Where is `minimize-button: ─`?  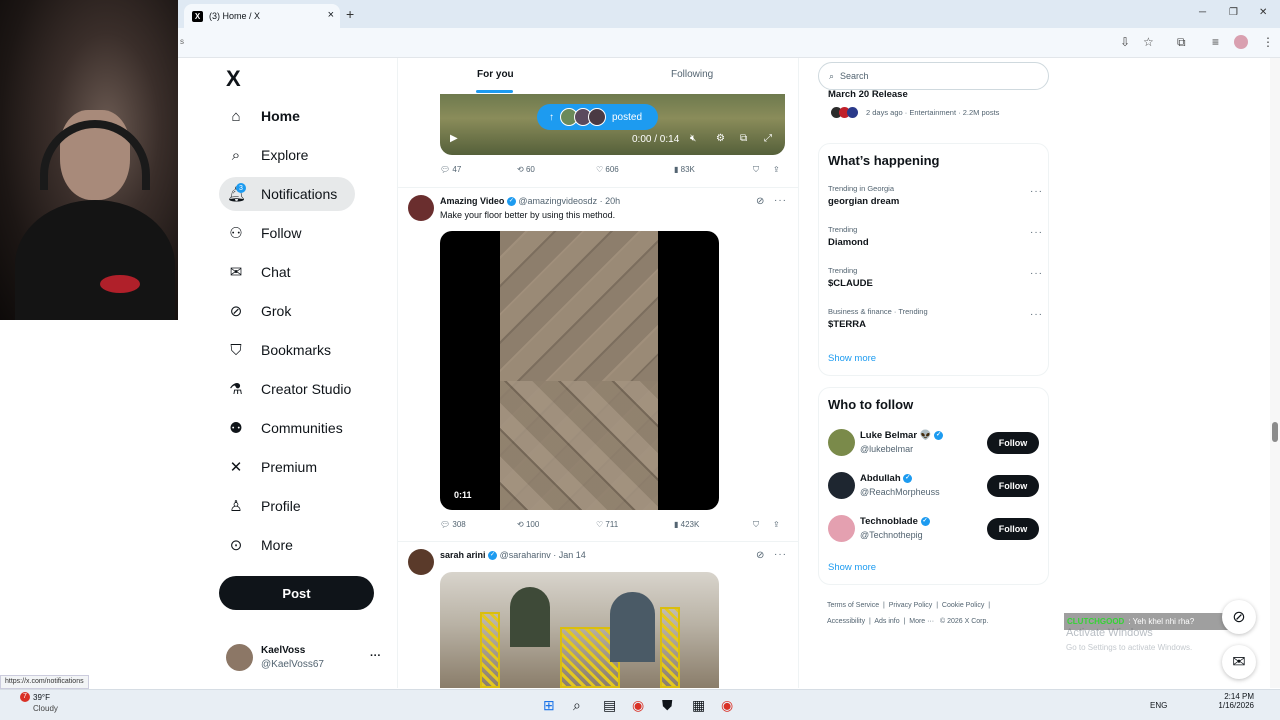 minimize-button: ─ is located at coordinates (1202, 12).